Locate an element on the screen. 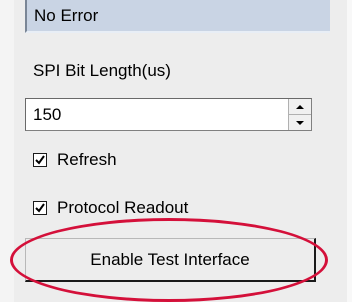 The width and height of the screenshot is (352, 302). spi-bit-length-label: SPI Bit Length(us) is located at coordinates (102, 70).